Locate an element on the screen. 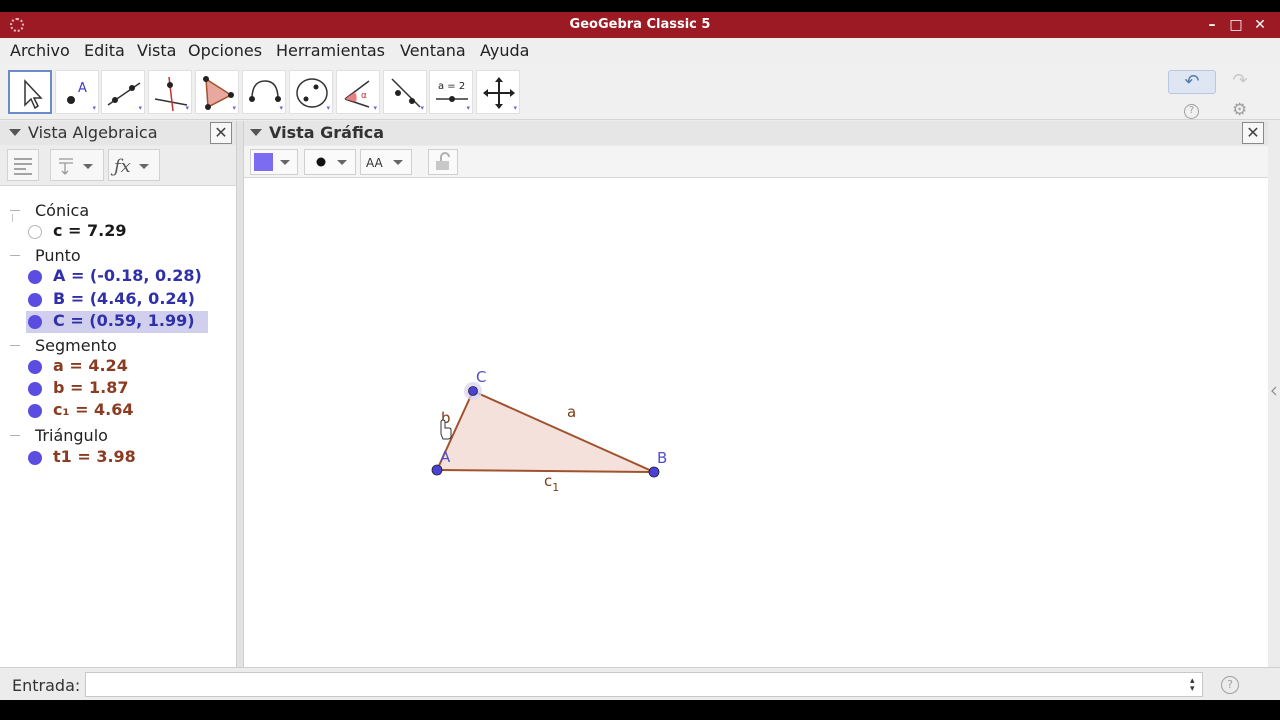 This screenshot has width=1280, height=720. category-punto: Punto is located at coordinates (58, 255).